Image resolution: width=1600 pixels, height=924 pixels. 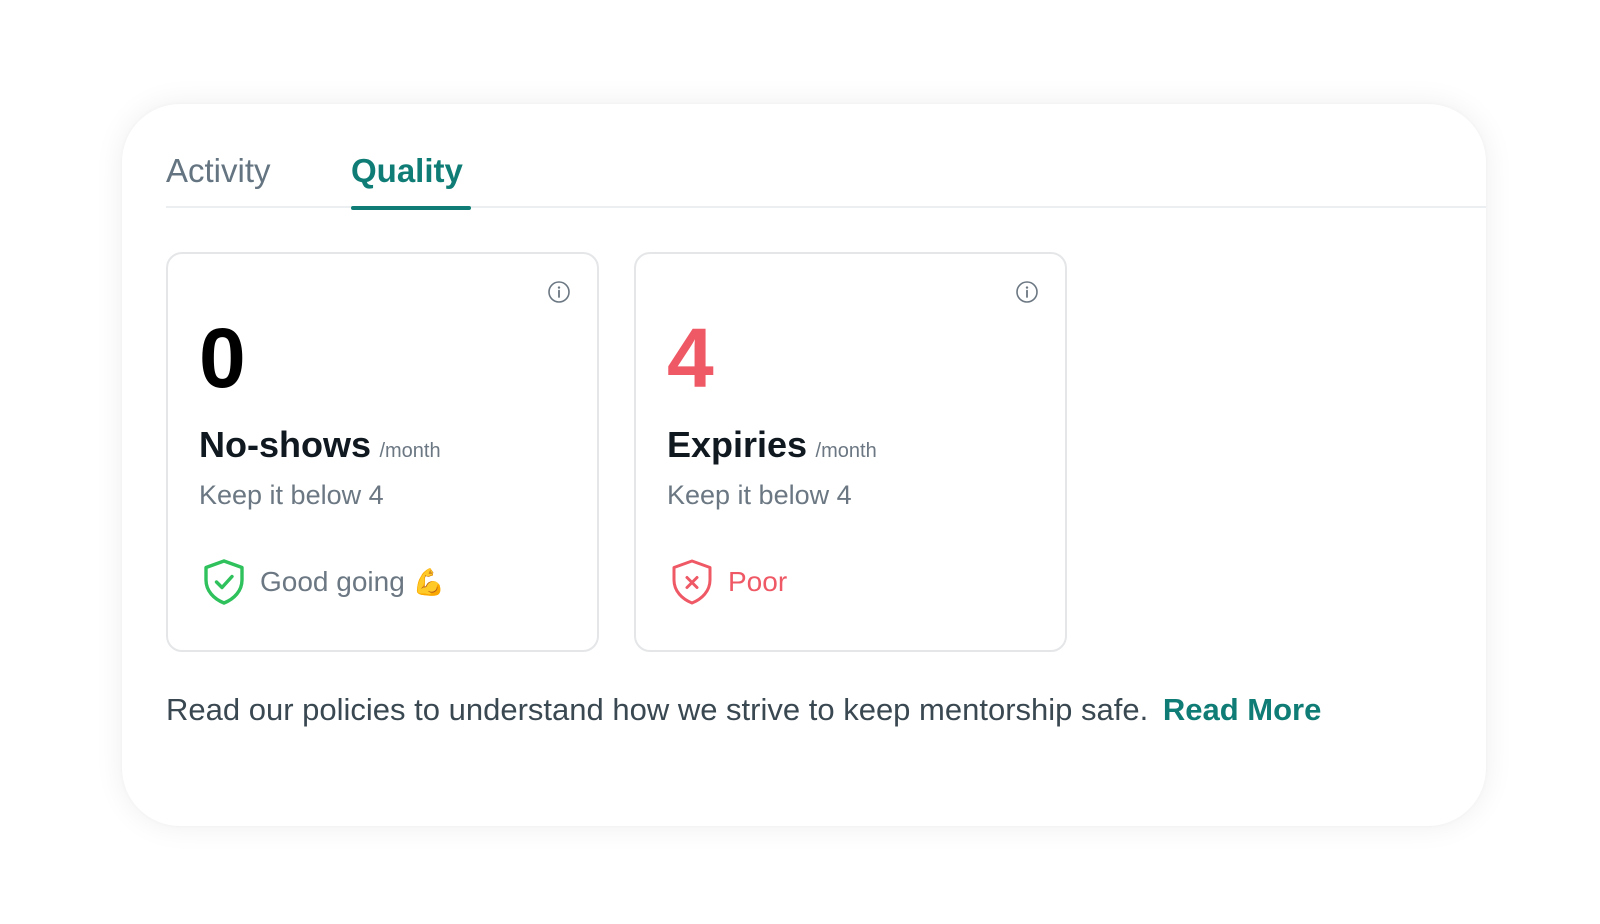 I want to click on tab-bar: Activity Quality, so click(x=826, y=179).